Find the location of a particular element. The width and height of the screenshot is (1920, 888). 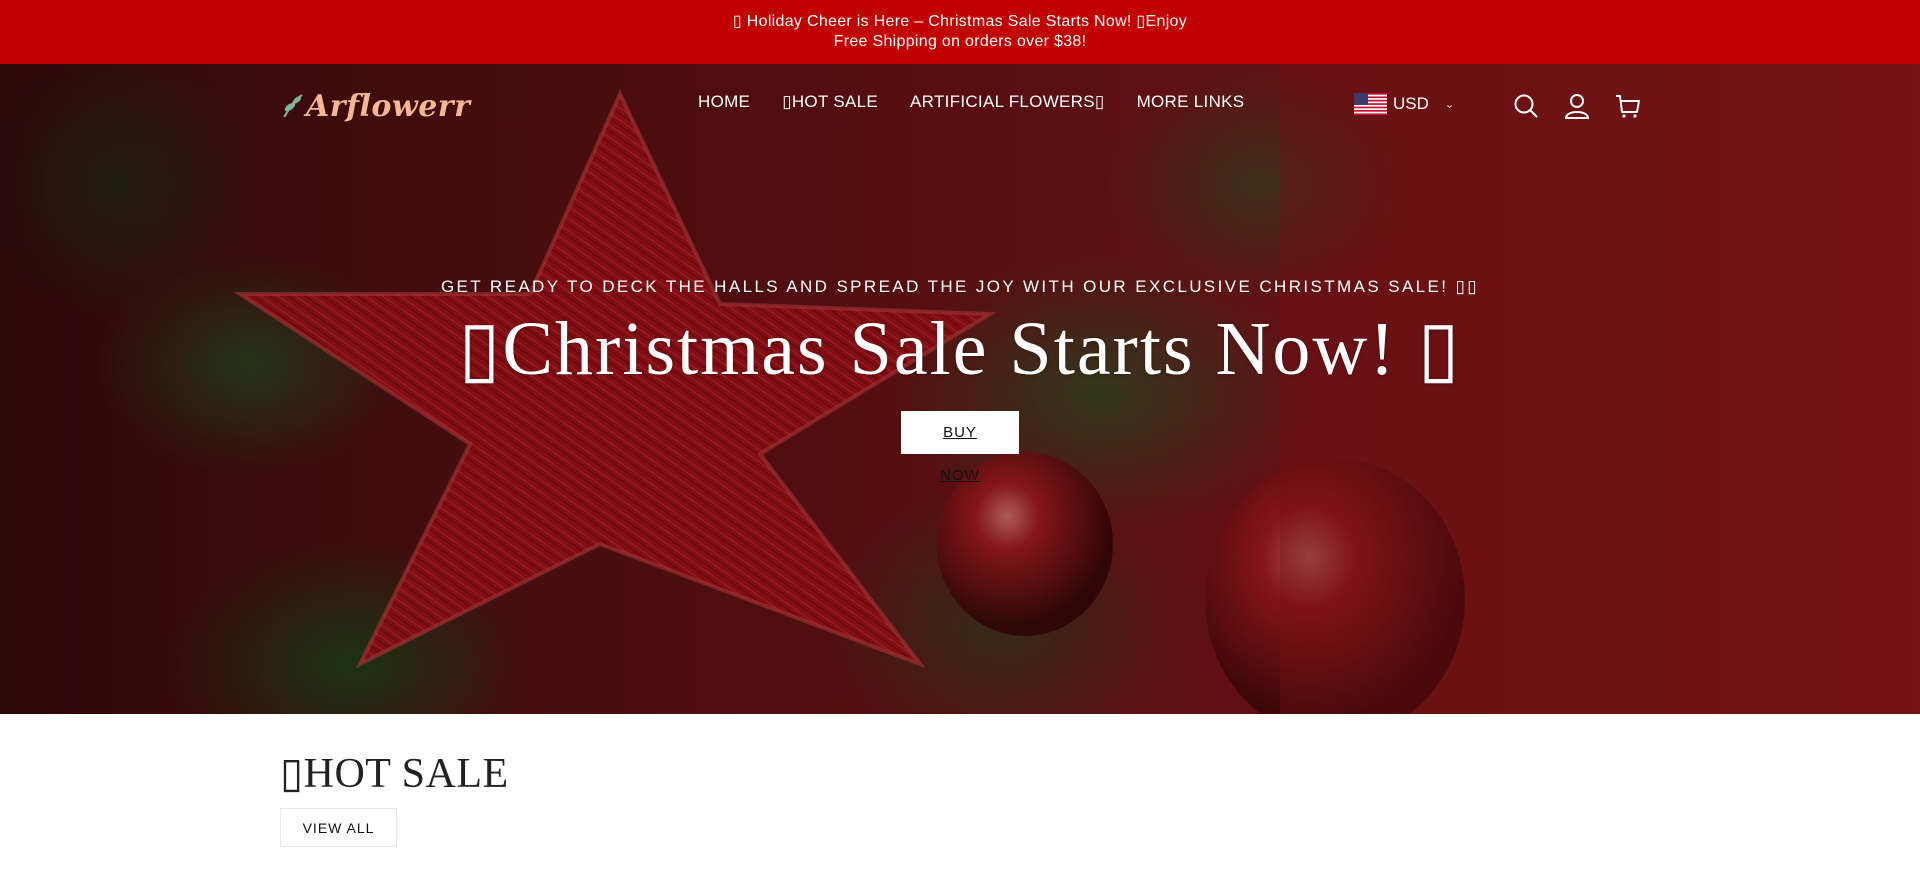

view-all-button: VIEW ALL is located at coordinates (338, 827).